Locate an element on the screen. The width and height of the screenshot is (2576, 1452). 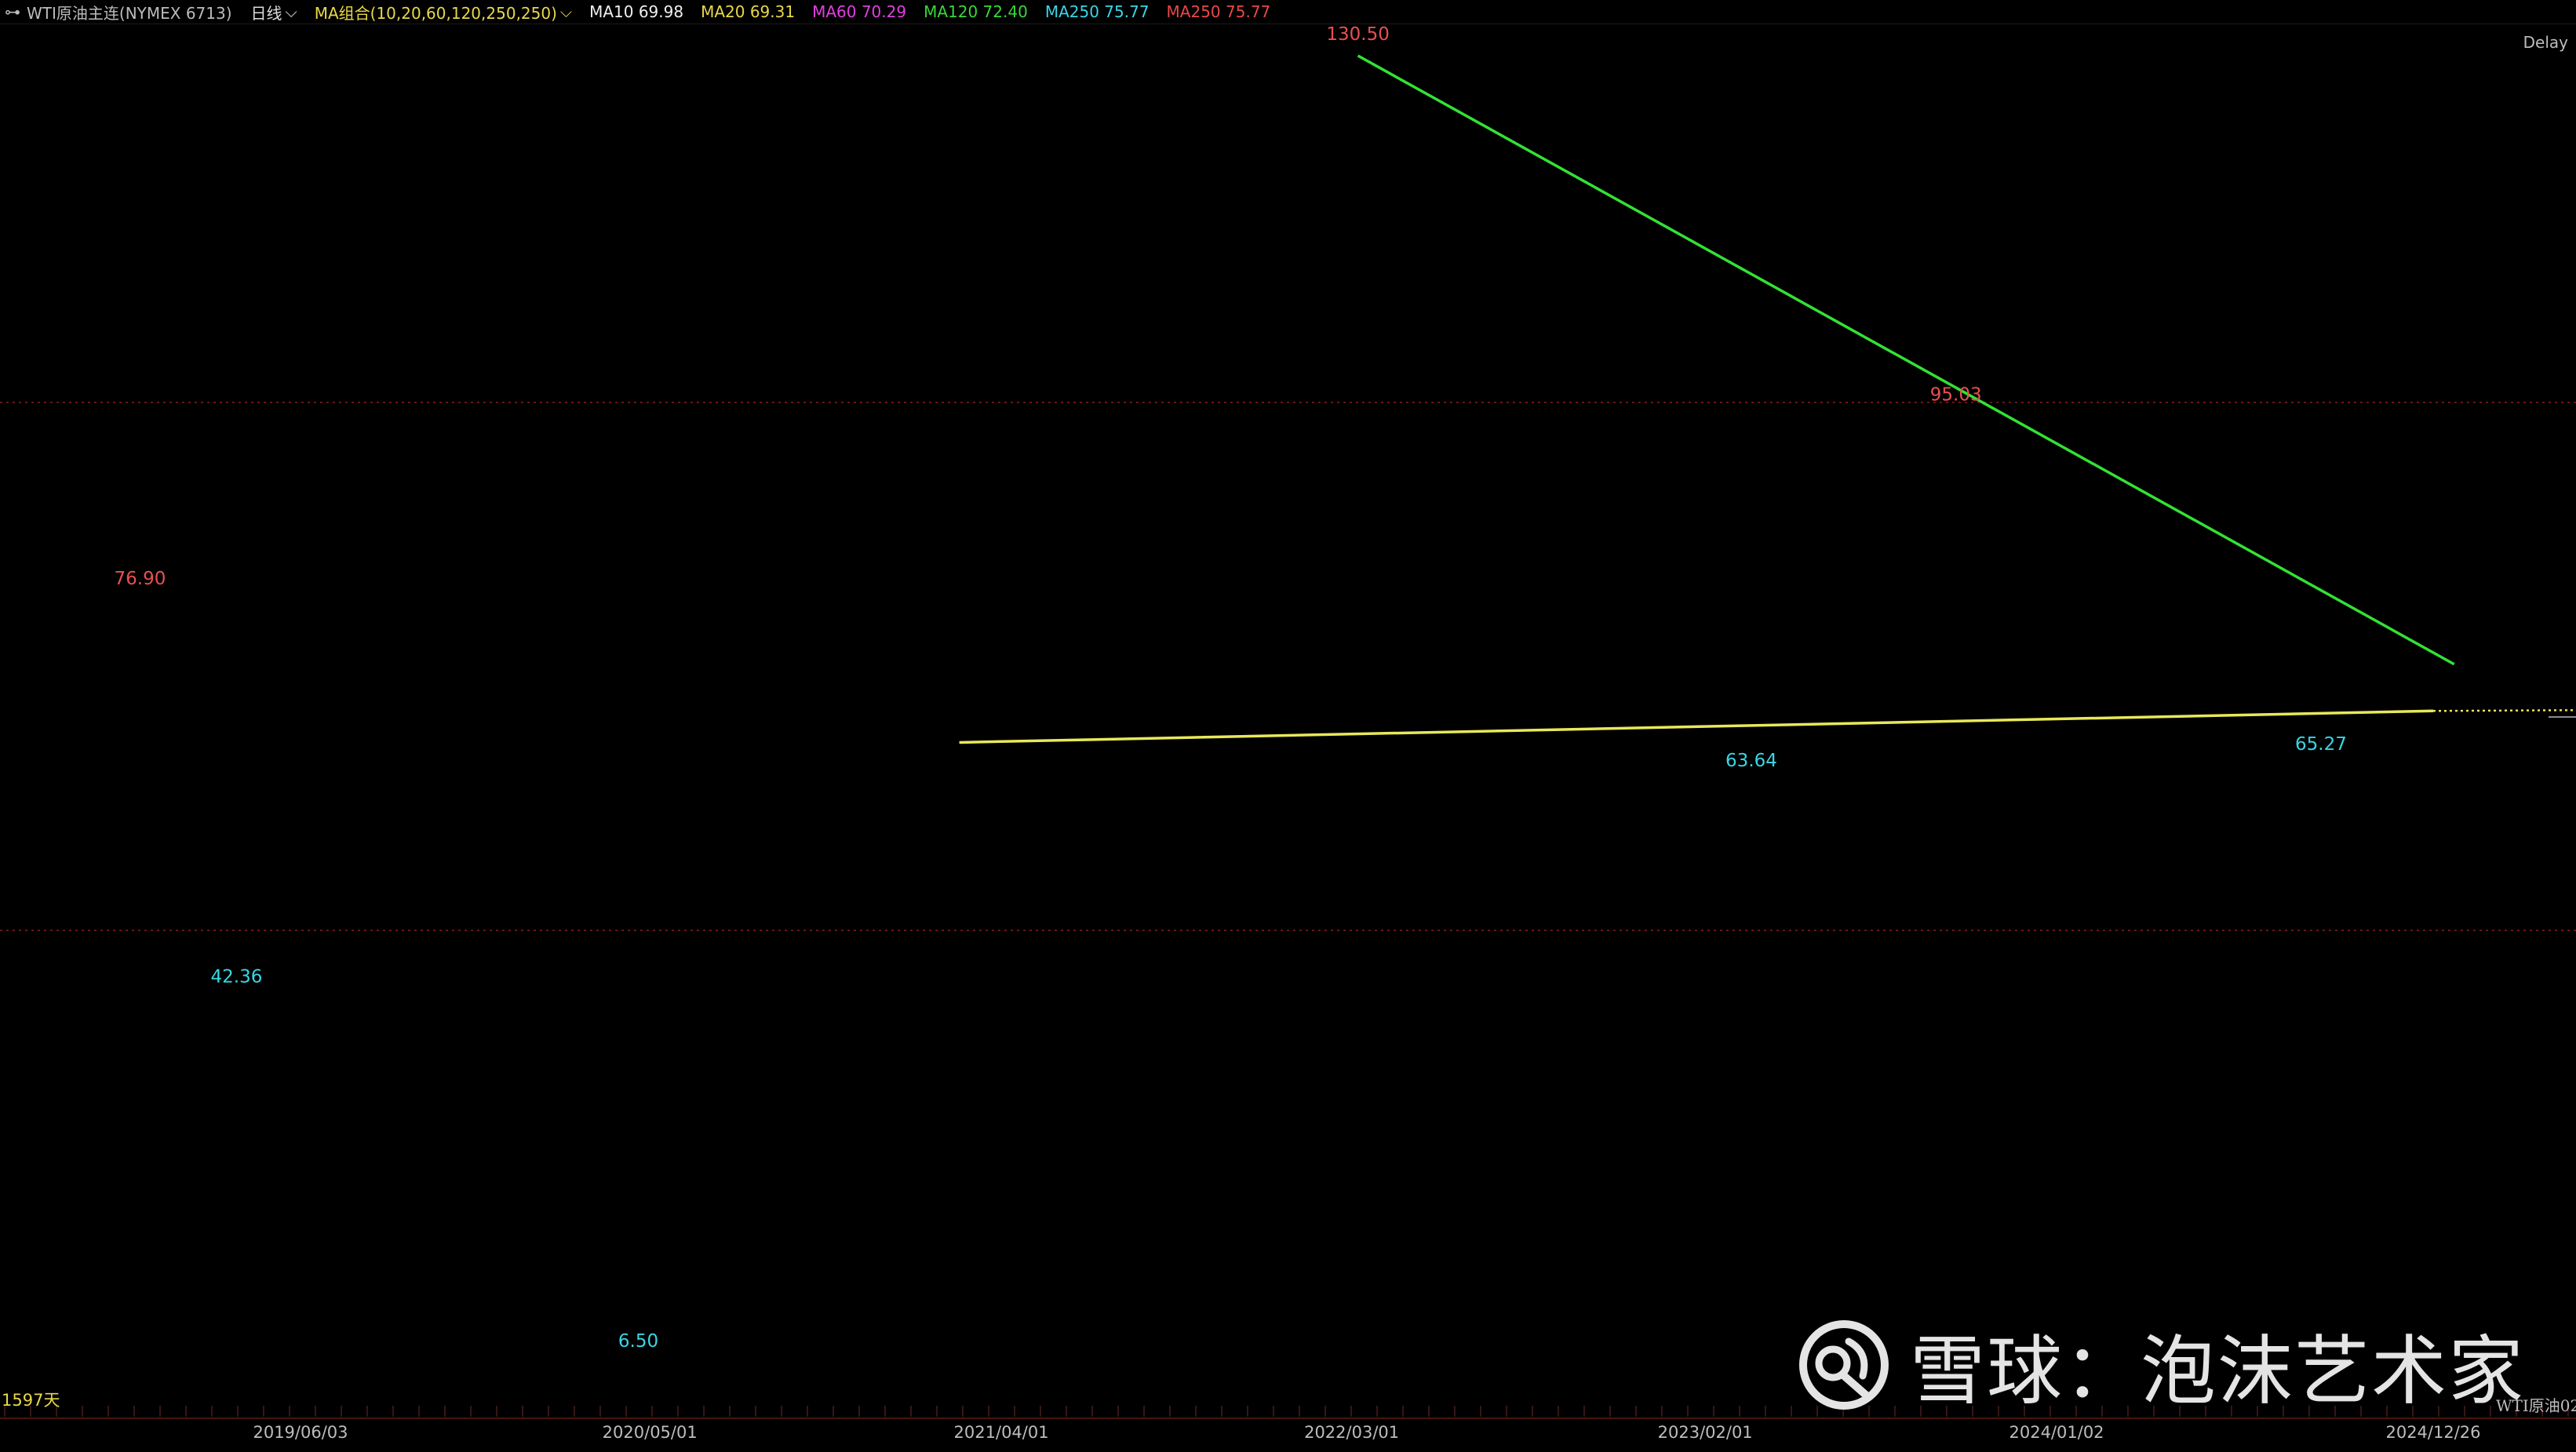
x-tick-label: 2022/03/01 is located at coordinates (1351, 1432).